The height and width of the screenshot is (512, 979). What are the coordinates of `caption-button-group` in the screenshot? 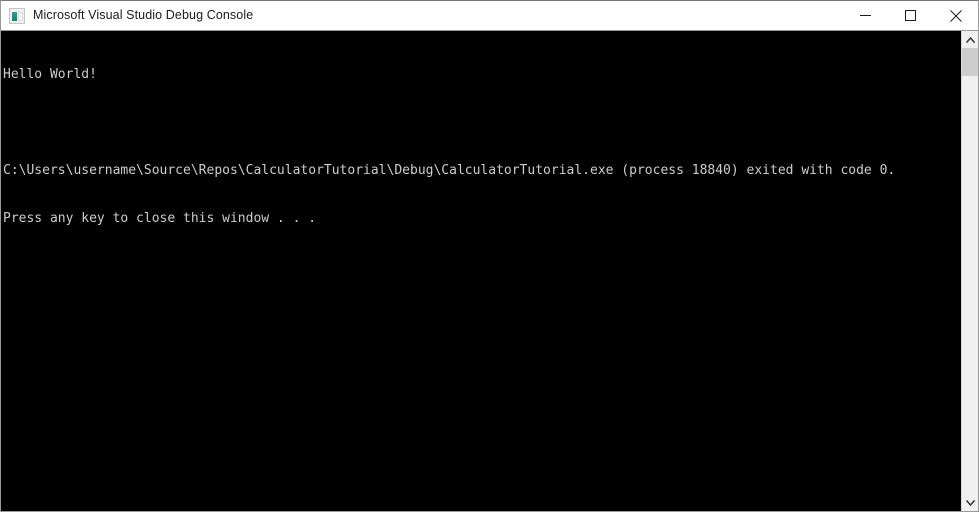 It's located at (910, 15).